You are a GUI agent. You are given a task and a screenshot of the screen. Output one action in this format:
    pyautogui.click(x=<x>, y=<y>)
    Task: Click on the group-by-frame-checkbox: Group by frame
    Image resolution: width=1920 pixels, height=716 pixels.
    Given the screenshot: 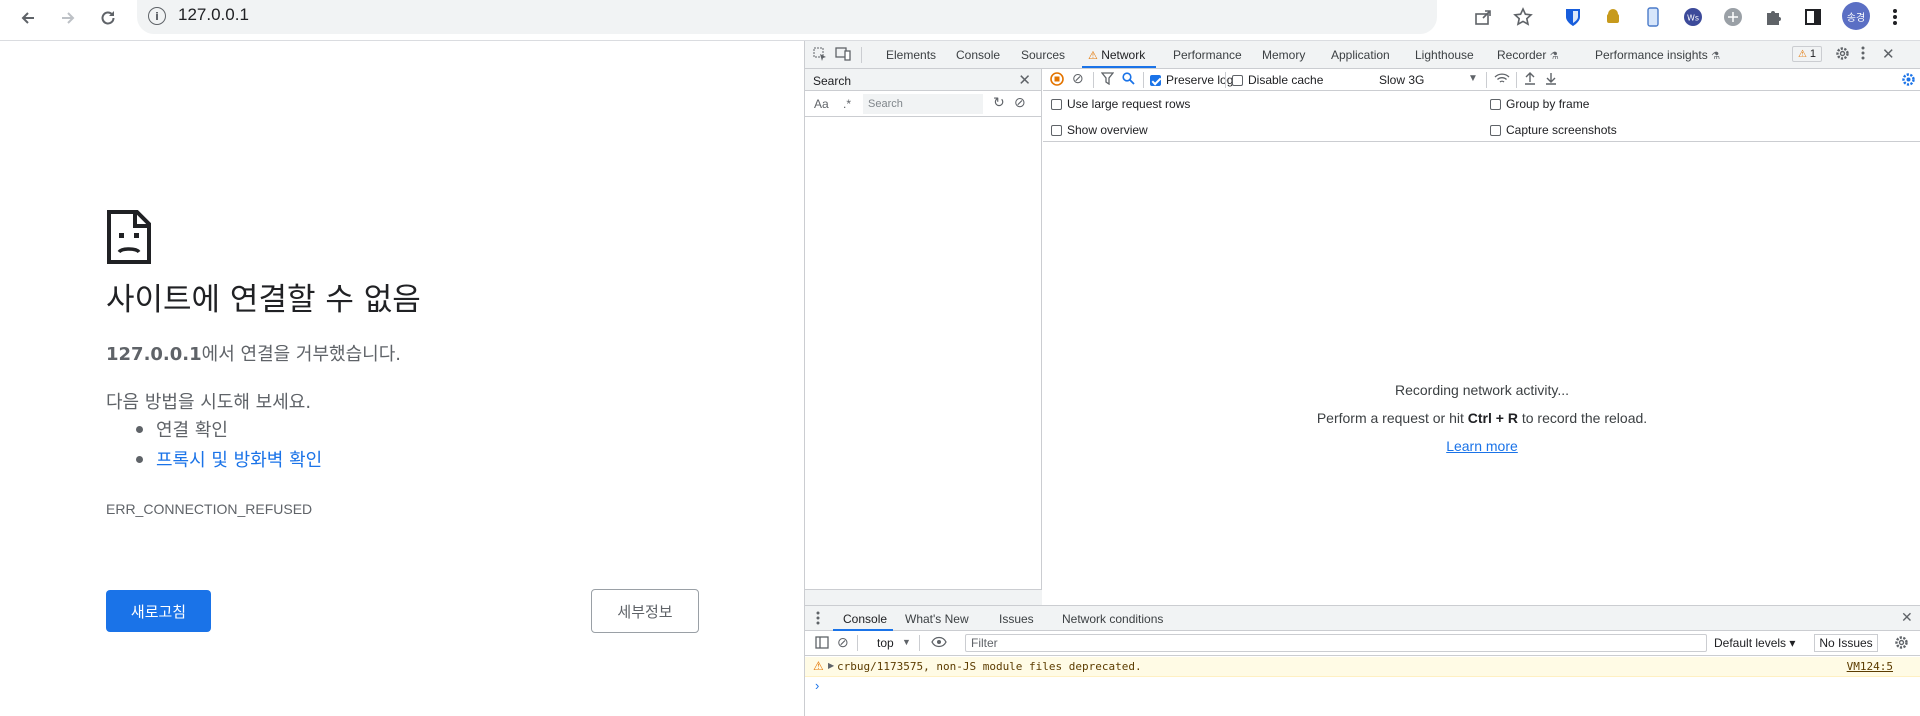 What is the action you would take?
    pyautogui.click(x=1539, y=104)
    